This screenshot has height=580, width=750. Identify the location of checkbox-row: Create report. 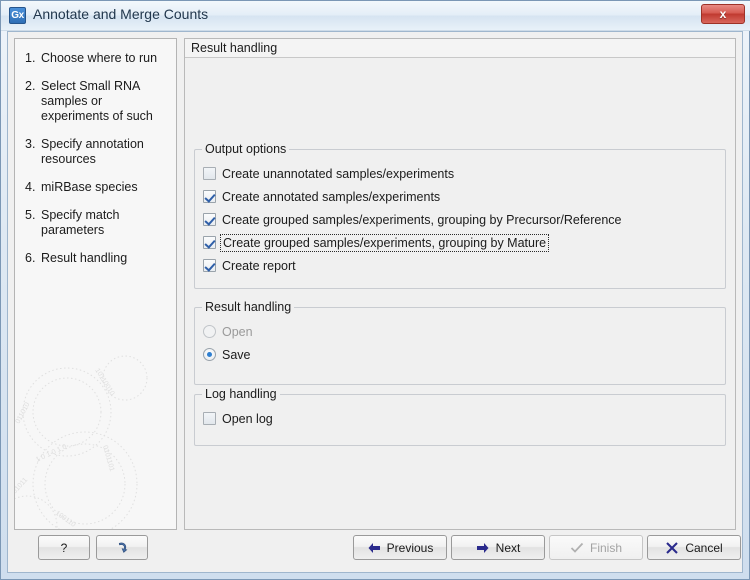
(464, 265).